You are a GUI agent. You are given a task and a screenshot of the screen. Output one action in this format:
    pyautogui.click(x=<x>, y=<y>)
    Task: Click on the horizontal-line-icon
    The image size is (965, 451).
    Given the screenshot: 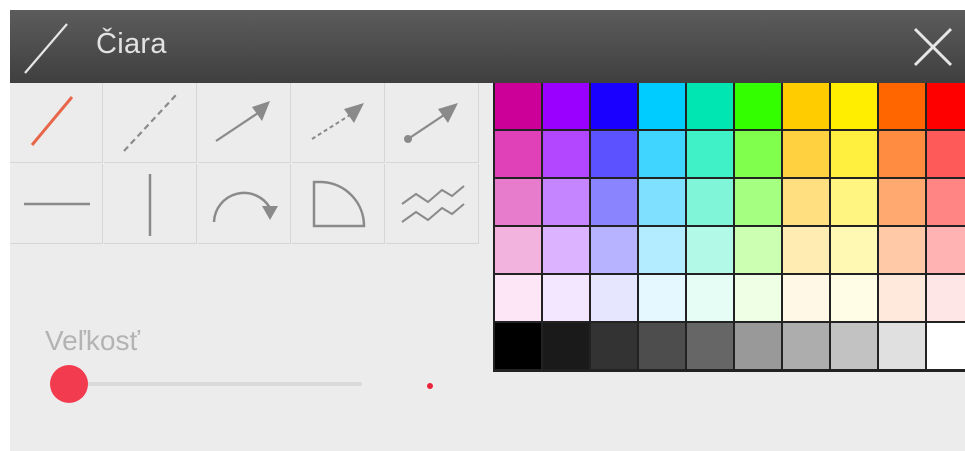 What is the action you would take?
    pyautogui.click(x=57, y=204)
    